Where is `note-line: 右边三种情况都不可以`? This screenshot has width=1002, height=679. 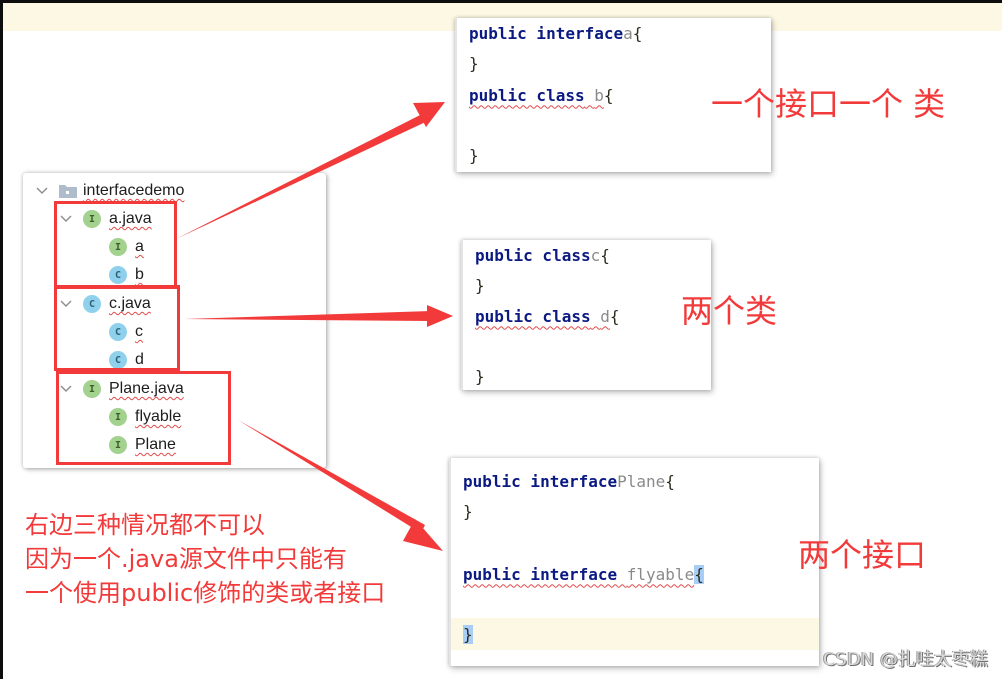
note-line: 右边三种情况都不可以 is located at coordinates (145, 525).